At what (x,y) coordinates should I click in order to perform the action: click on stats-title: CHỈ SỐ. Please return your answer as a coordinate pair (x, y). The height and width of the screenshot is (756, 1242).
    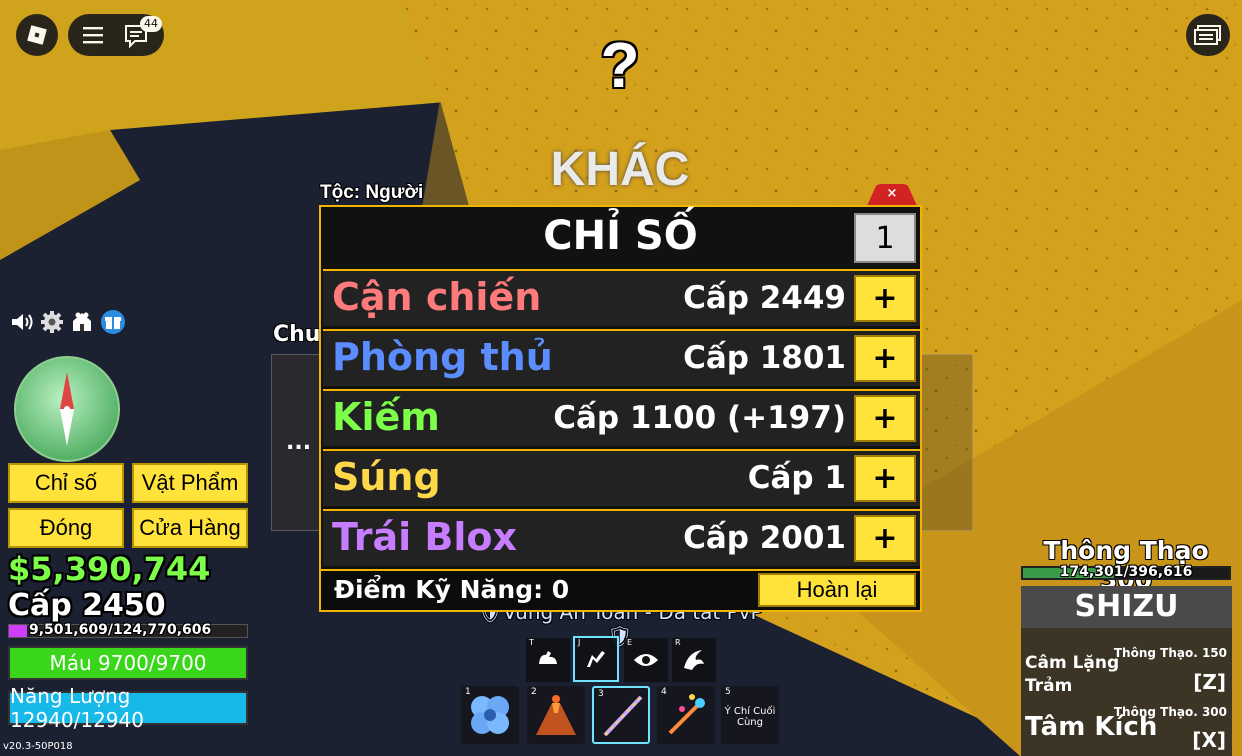
    Looking at the image, I should click on (620, 236).